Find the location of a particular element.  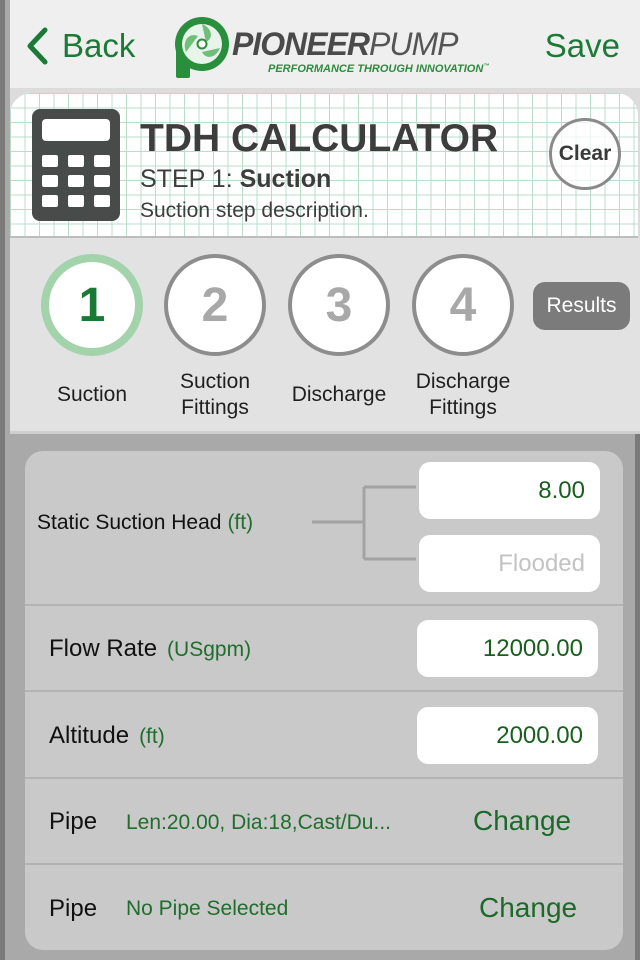

step-description: Suction step description. is located at coordinates (254, 210).